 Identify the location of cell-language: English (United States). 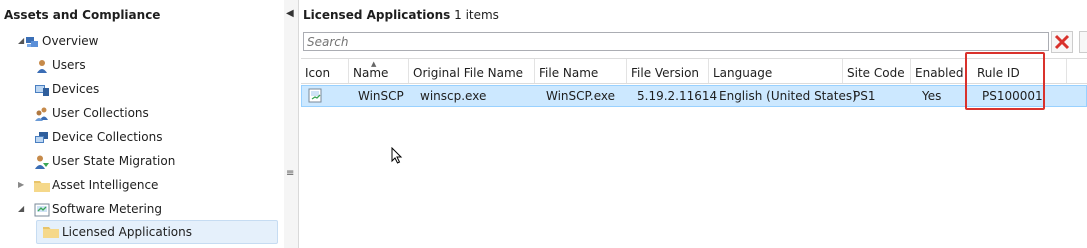
(788, 96).